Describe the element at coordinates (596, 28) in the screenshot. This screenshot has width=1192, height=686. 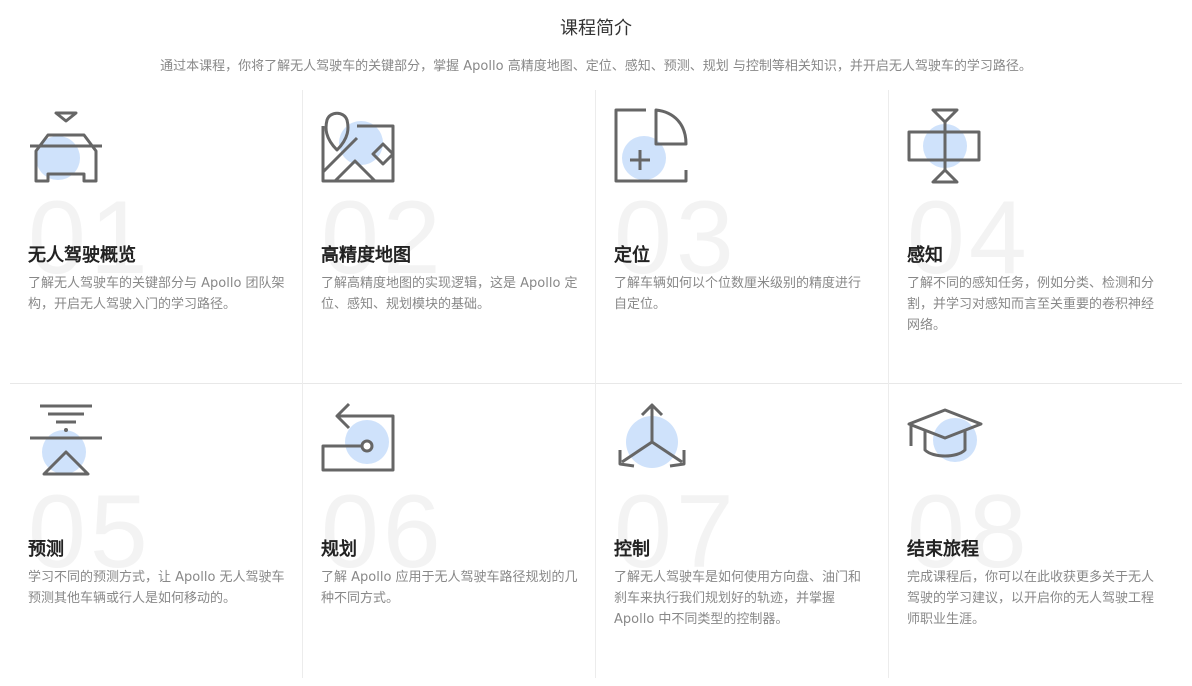
I see `section-title: 课程简介` at that location.